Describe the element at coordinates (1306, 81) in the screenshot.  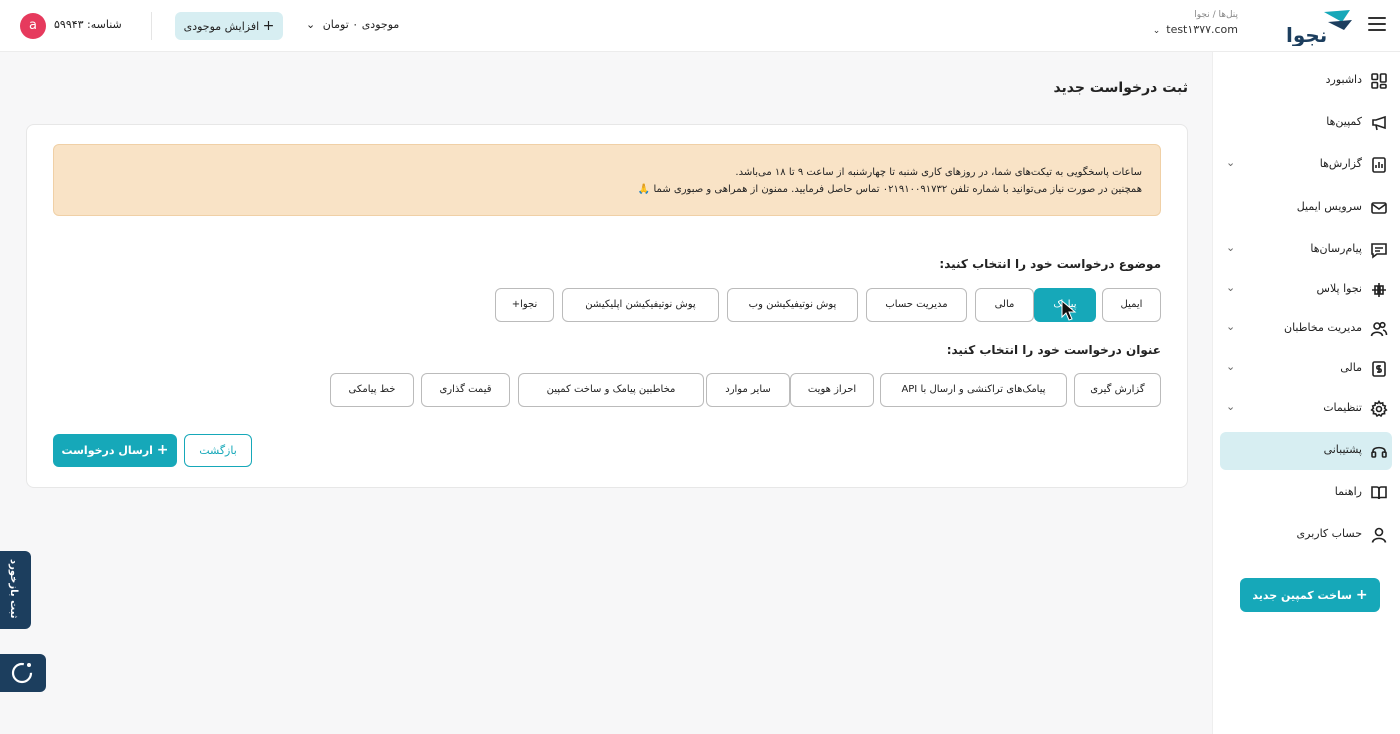
I see `sidebar-item-1: داشبورد` at that location.